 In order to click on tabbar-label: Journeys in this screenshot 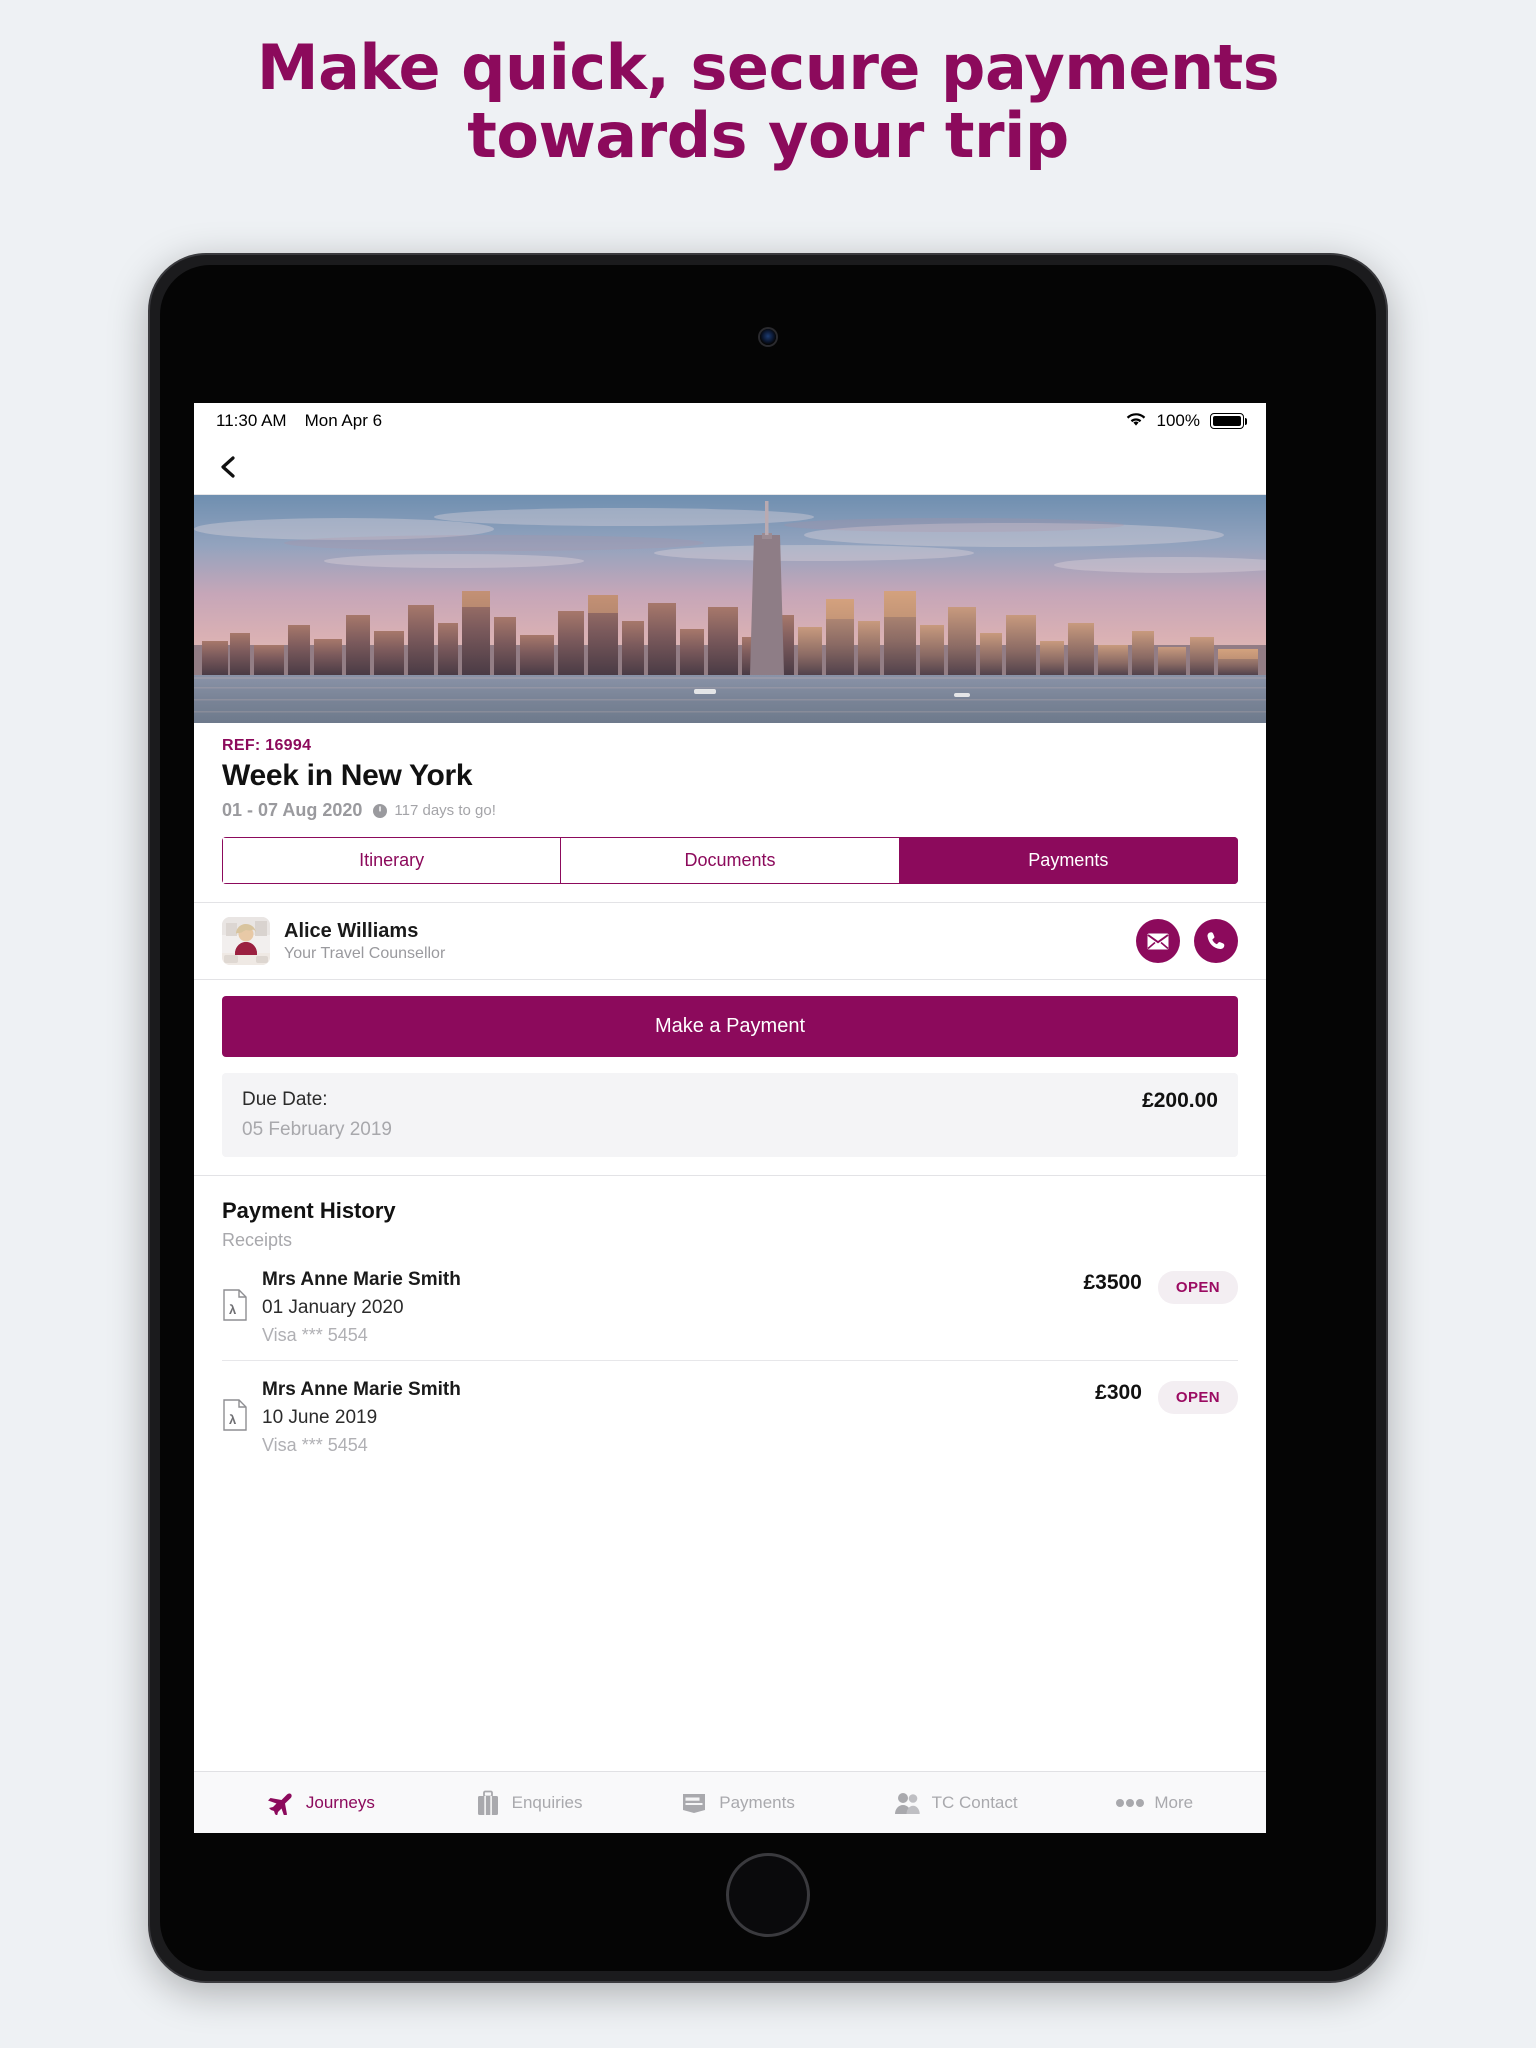, I will do `click(340, 1802)`.